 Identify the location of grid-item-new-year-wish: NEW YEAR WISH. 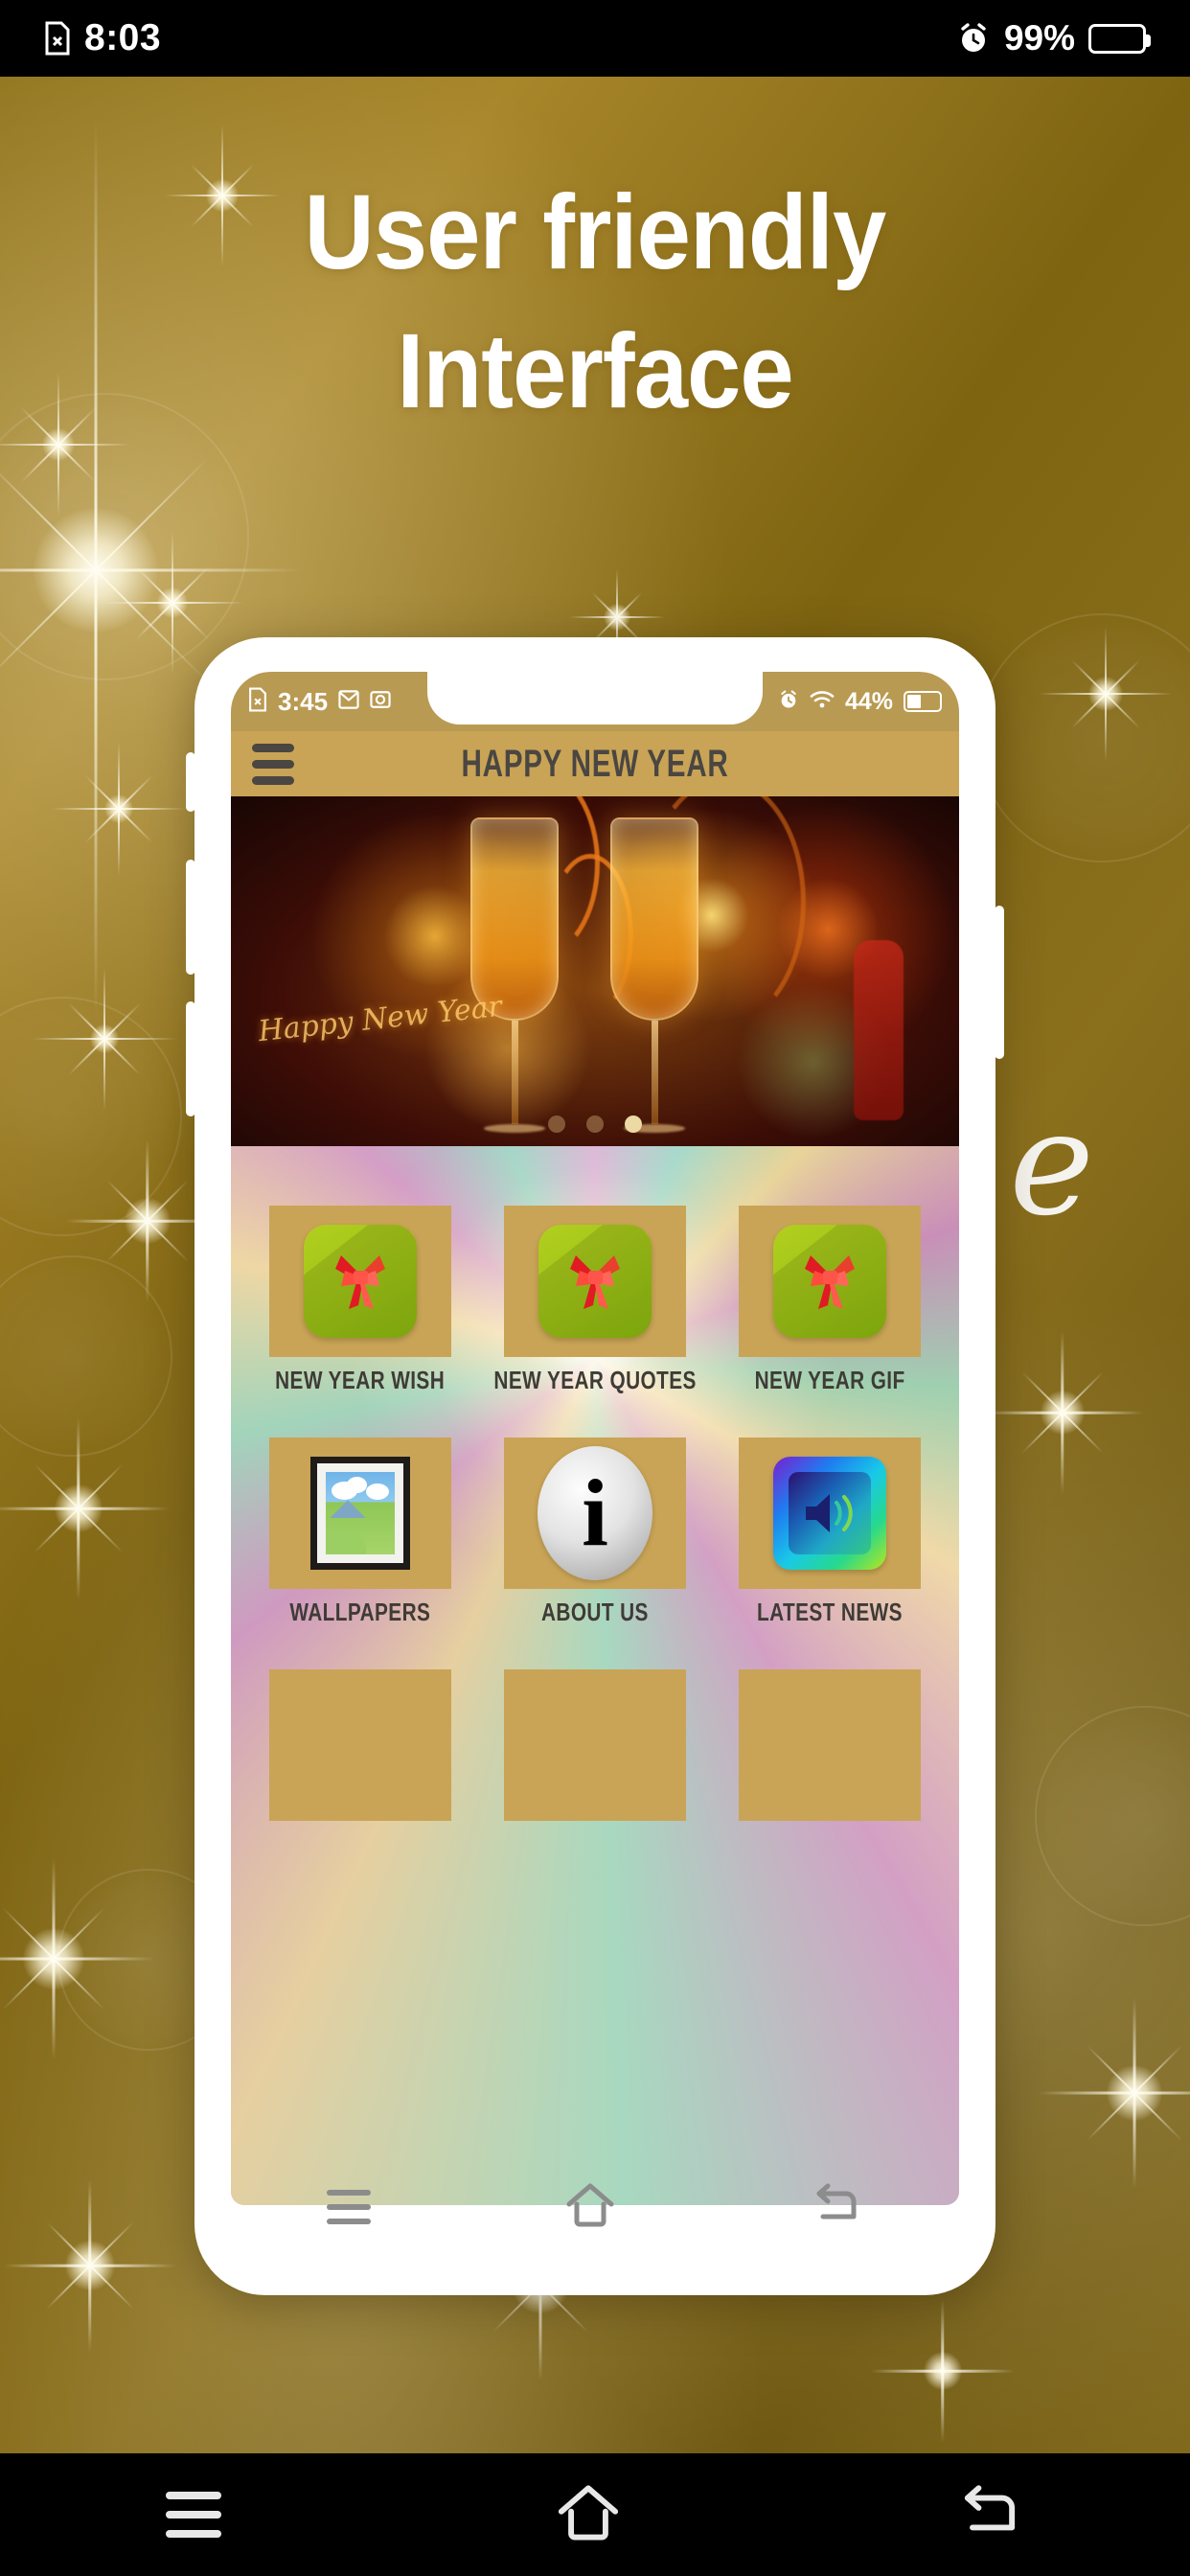
(360, 1300).